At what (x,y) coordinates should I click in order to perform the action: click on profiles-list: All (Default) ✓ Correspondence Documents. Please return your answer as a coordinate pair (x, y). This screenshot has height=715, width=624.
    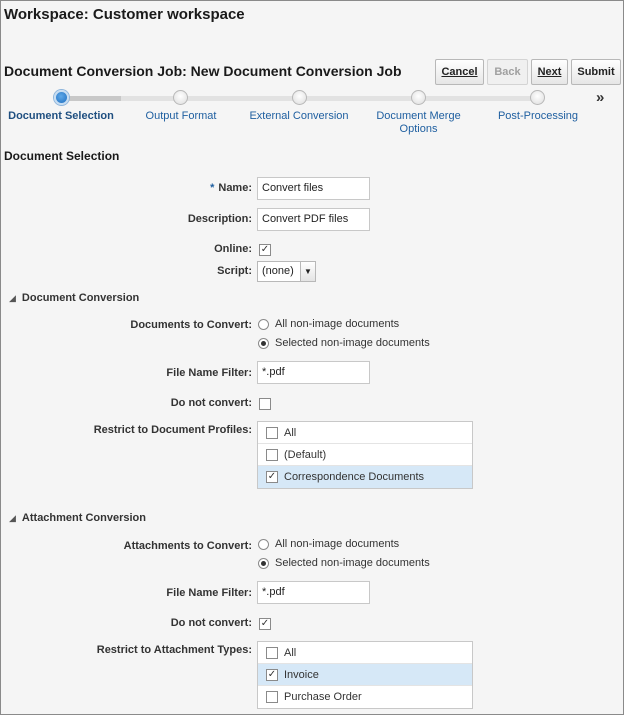
    Looking at the image, I should click on (365, 455).